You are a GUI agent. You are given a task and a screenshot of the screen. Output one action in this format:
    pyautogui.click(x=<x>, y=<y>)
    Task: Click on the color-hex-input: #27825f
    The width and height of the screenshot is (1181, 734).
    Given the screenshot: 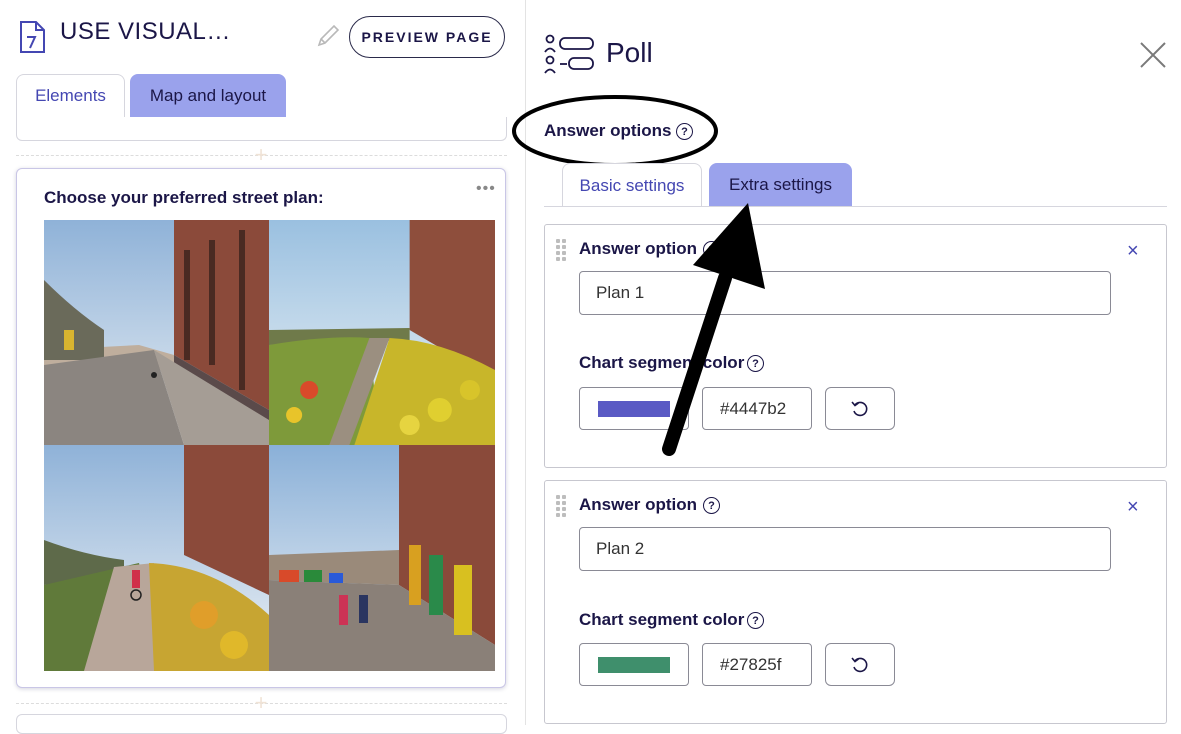 What is the action you would take?
    pyautogui.click(x=757, y=664)
    